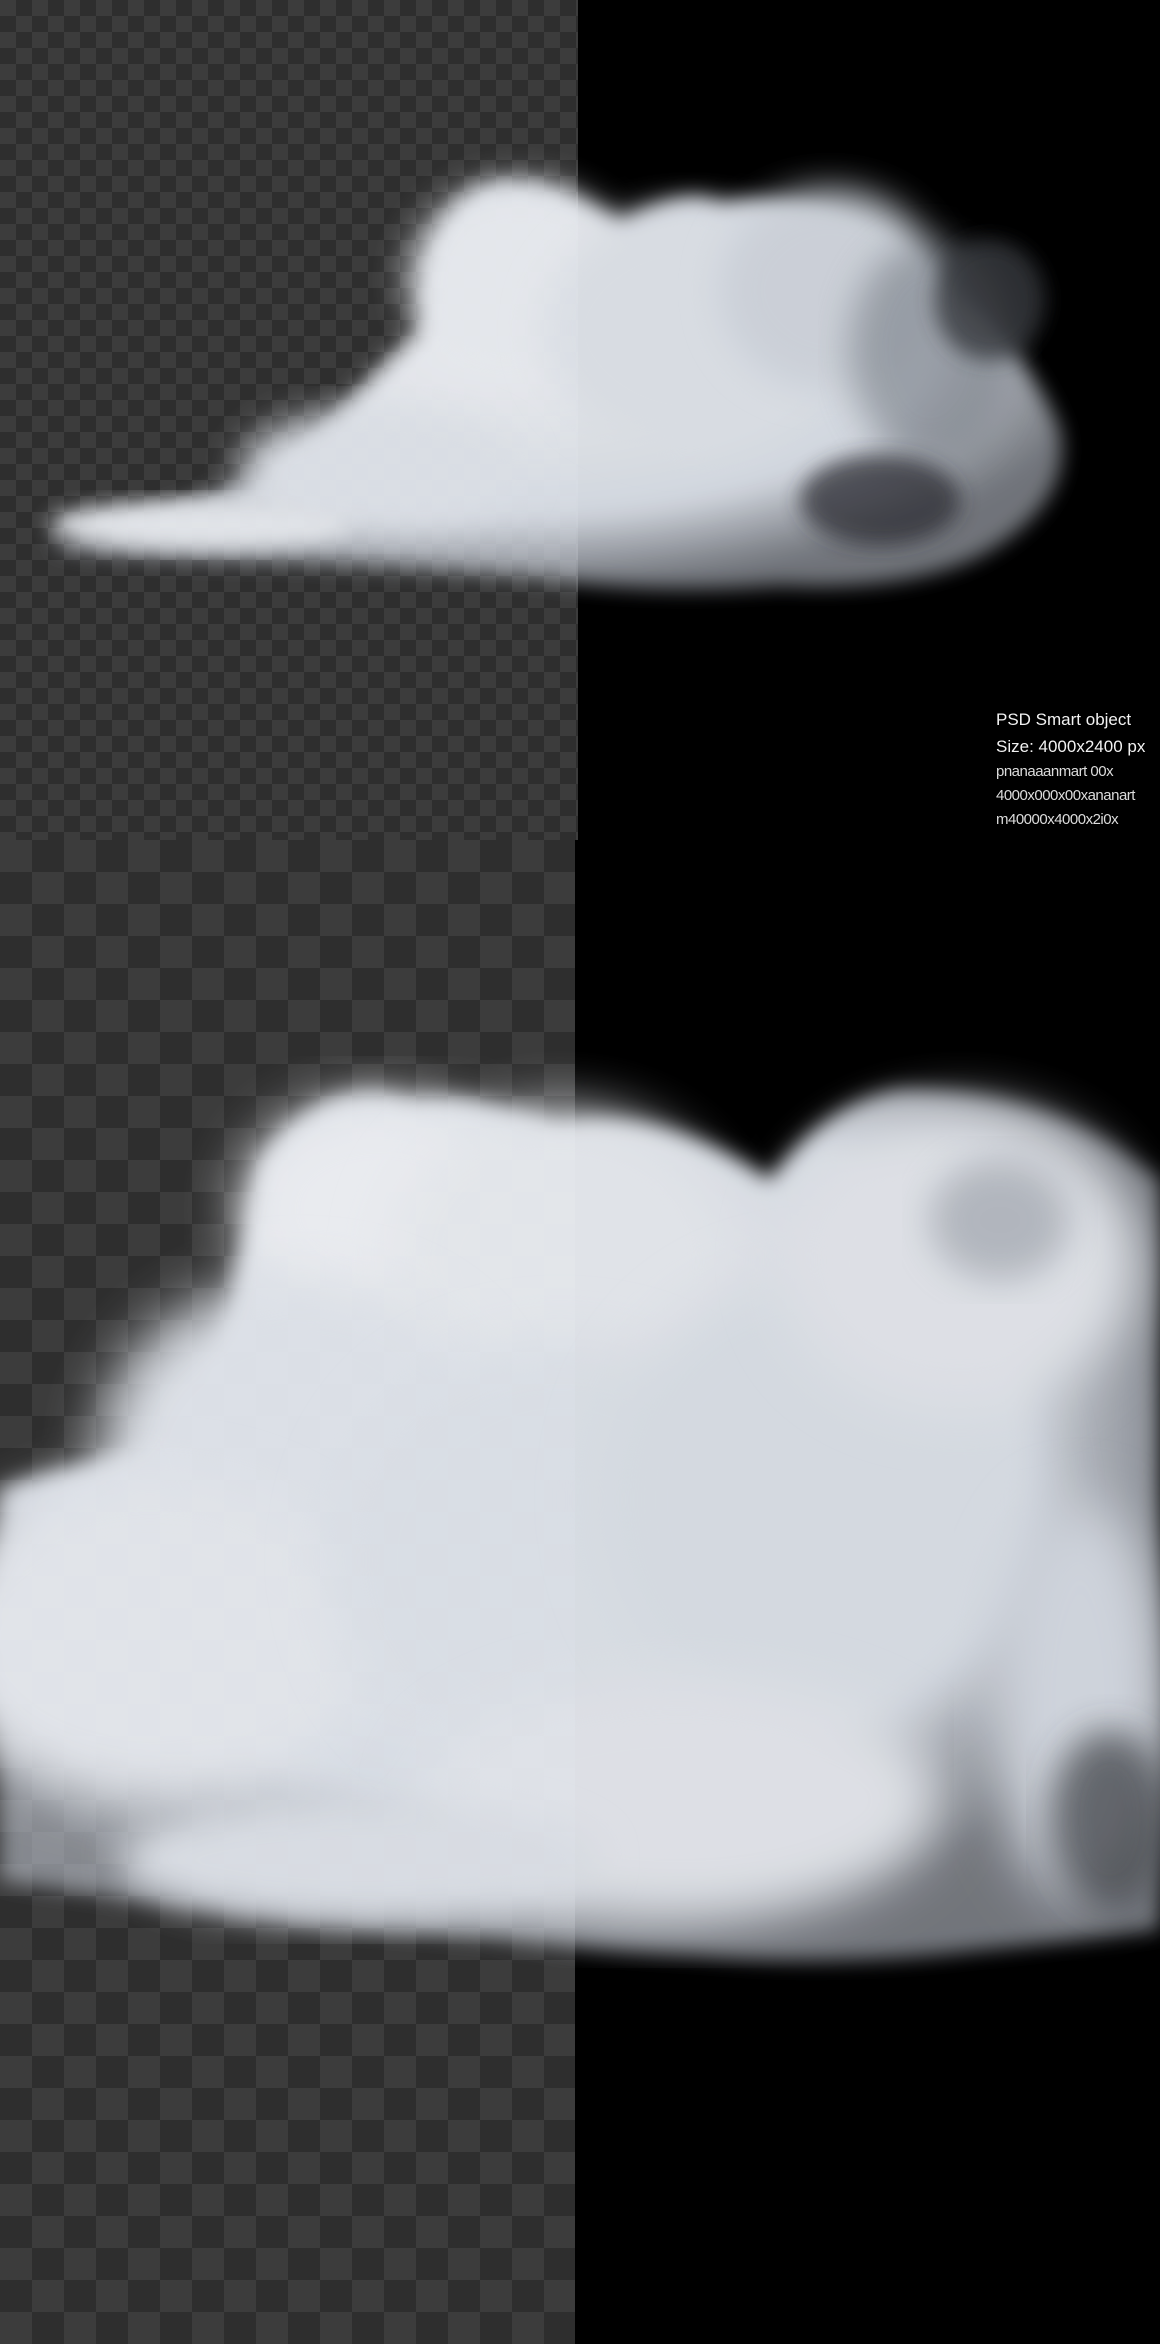 The width and height of the screenshot is (1160, 2344). What do you see at coordinates (1057, 819) in the screenshot?
I see `info-garbled-line-3: m40000x4000x2i0x` at bounding box center [1057, 819].